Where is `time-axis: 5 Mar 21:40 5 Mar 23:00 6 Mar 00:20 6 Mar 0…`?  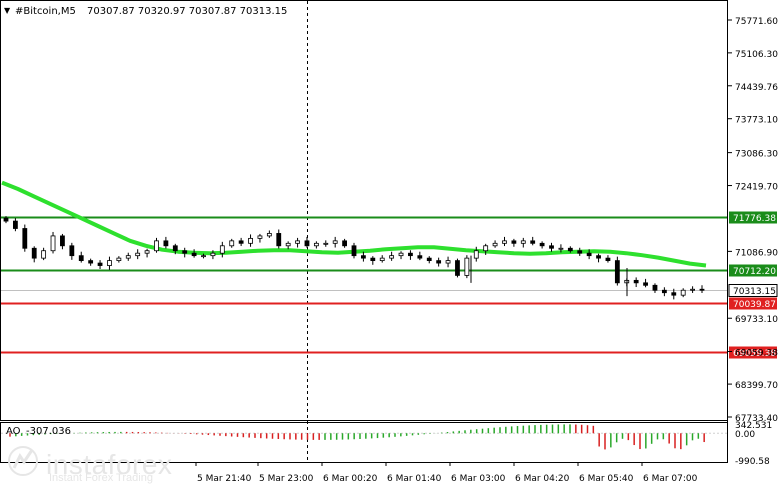
time-axis: 5 Mar 21:40 5 Mar 23:00 6 Mar 00:20 6 Mar 0… is located at coordinates (446, 473).